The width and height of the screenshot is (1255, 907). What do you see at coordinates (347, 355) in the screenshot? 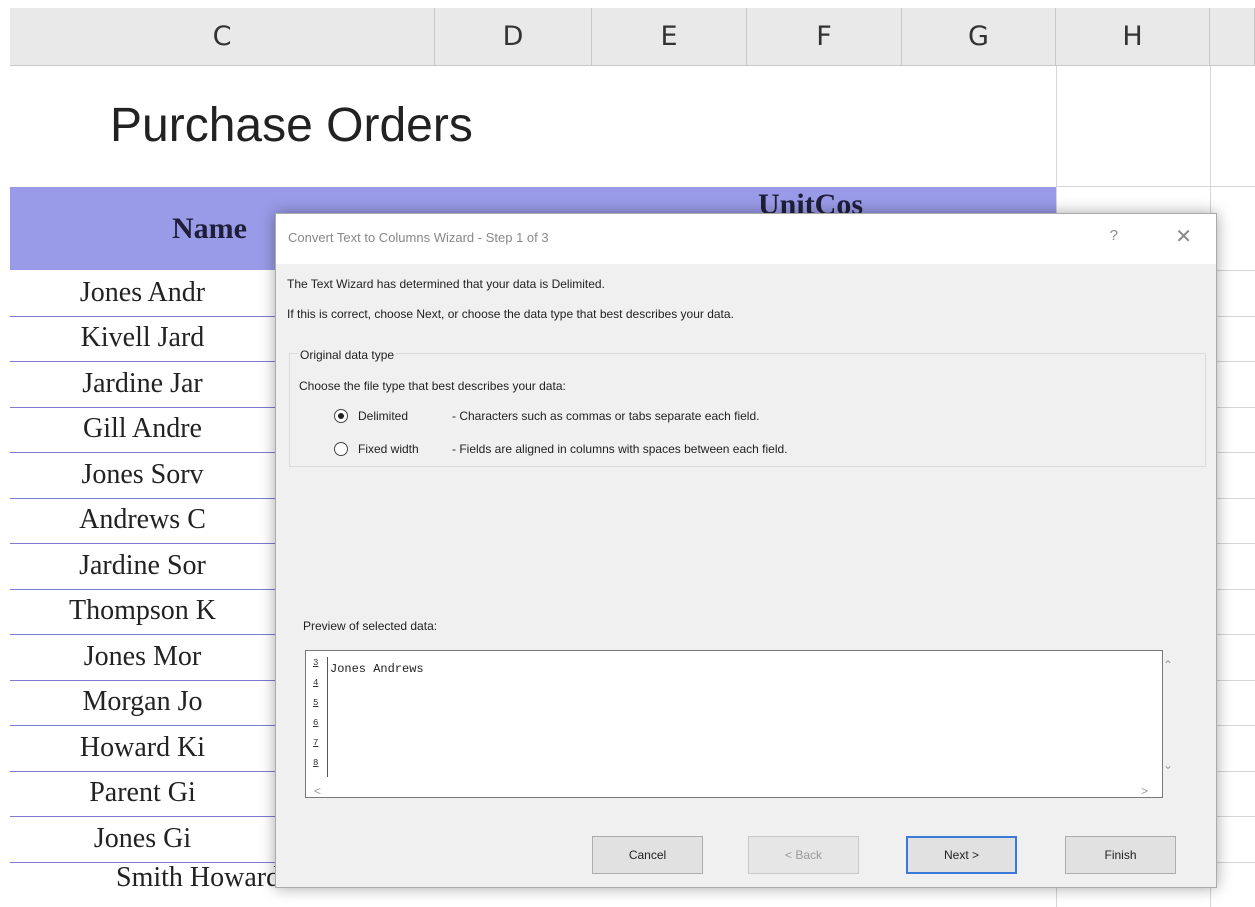
I see `group-label: Original data type` at bounding box center [347, 355].